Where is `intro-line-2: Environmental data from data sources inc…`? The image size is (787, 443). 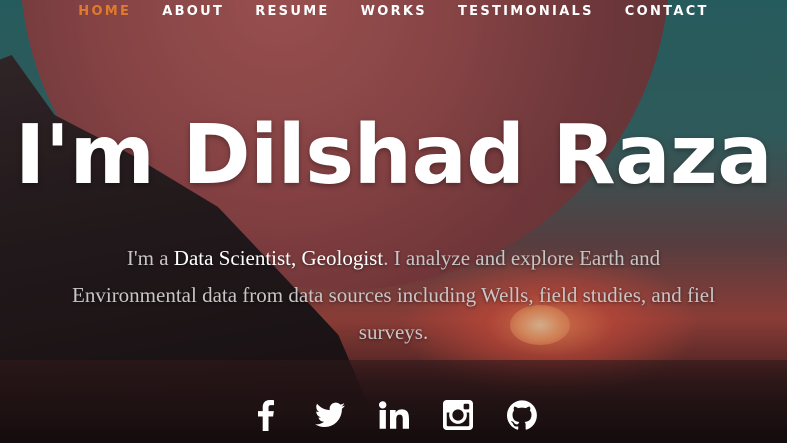 intro-line-2: Environmental data from data sources inc… is located at coordinates (393, 295).